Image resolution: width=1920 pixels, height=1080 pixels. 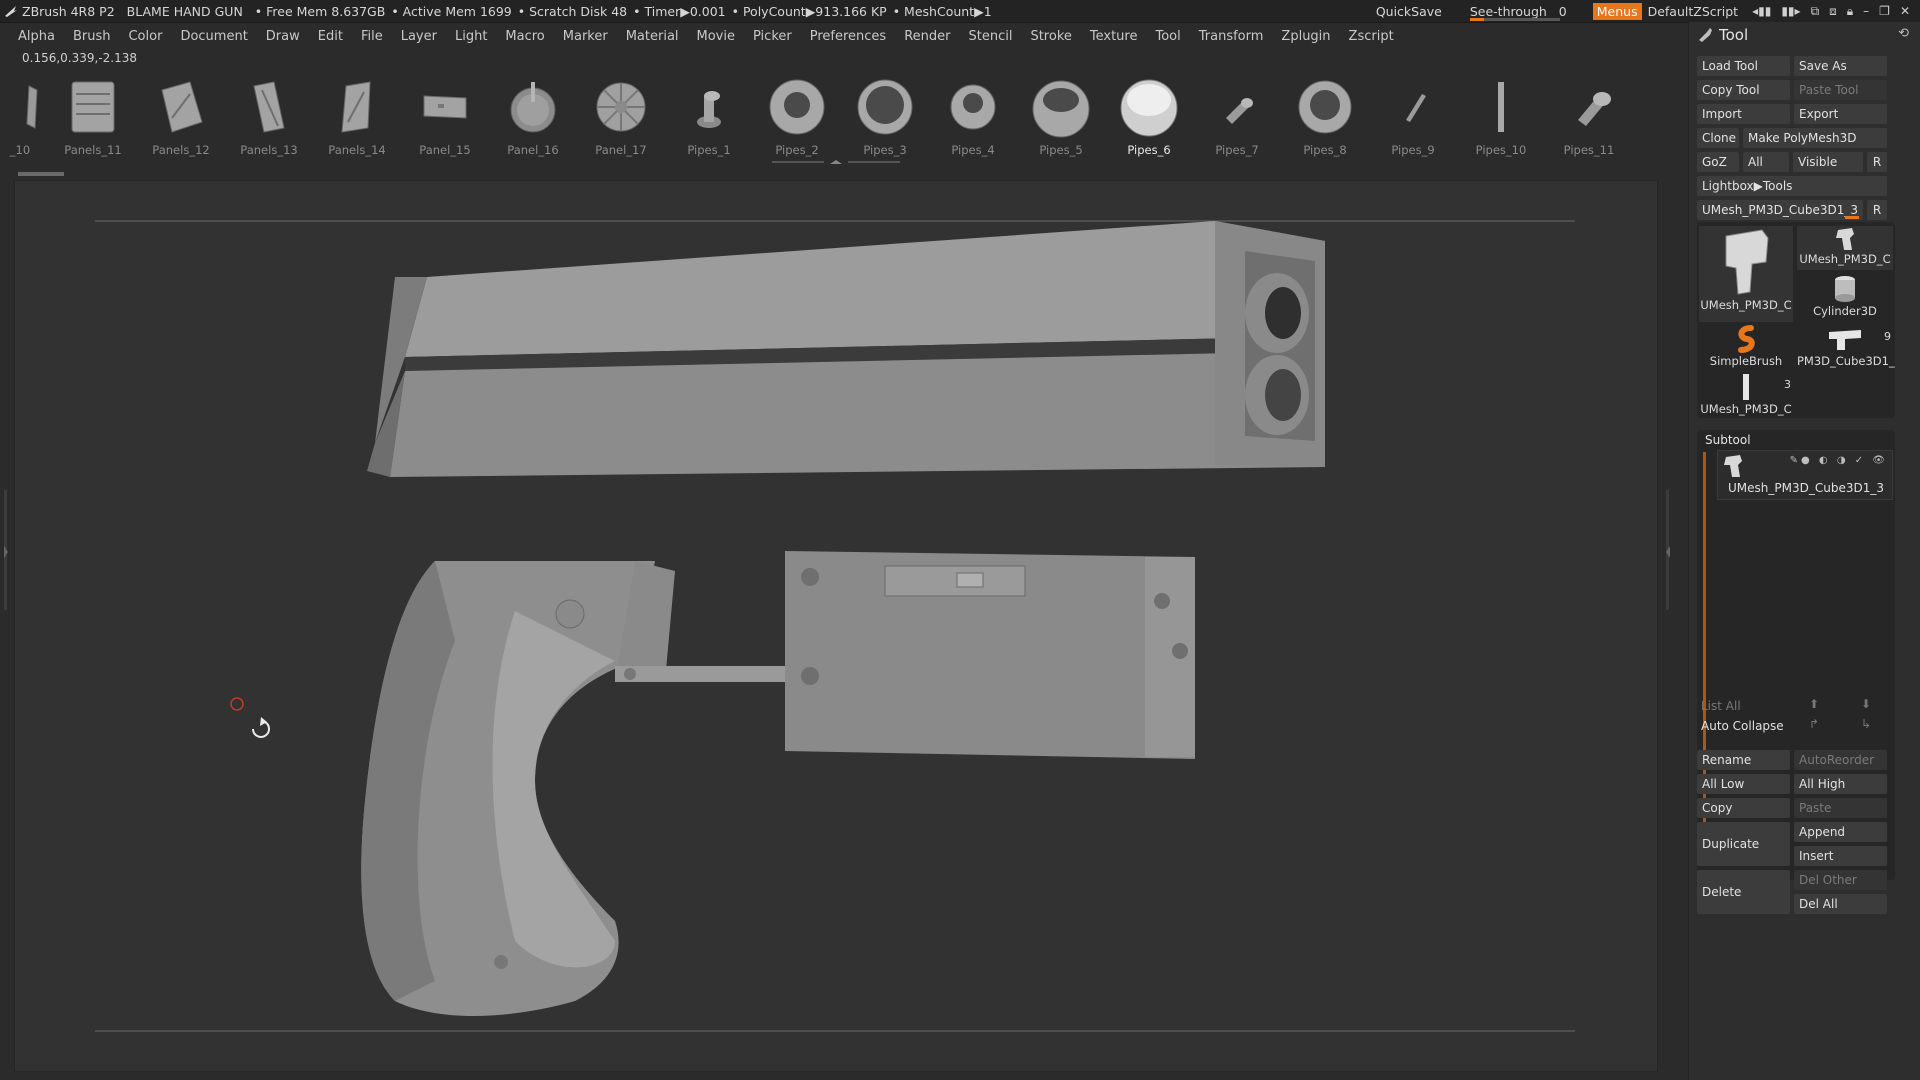 What do you see at coordinates (1840, 856) in the screenshot?
I see `insert-button: Insert` at bounding box center [1840, 856].